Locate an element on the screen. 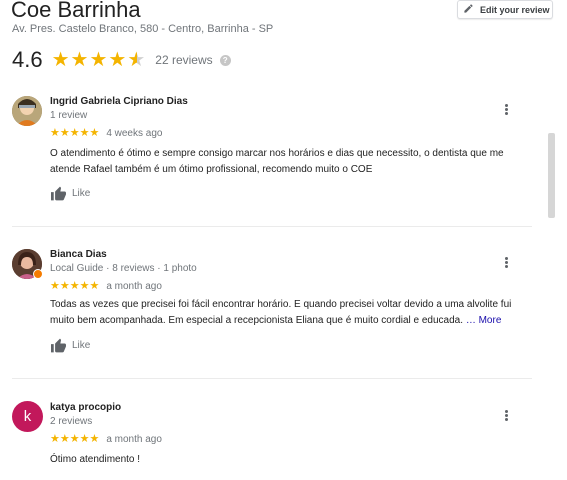 The width and height of the screenshot is (567, 480). reviewer-meta: Local Guide · 8 reviews · 1 photo is located at coordinates (123, 268).